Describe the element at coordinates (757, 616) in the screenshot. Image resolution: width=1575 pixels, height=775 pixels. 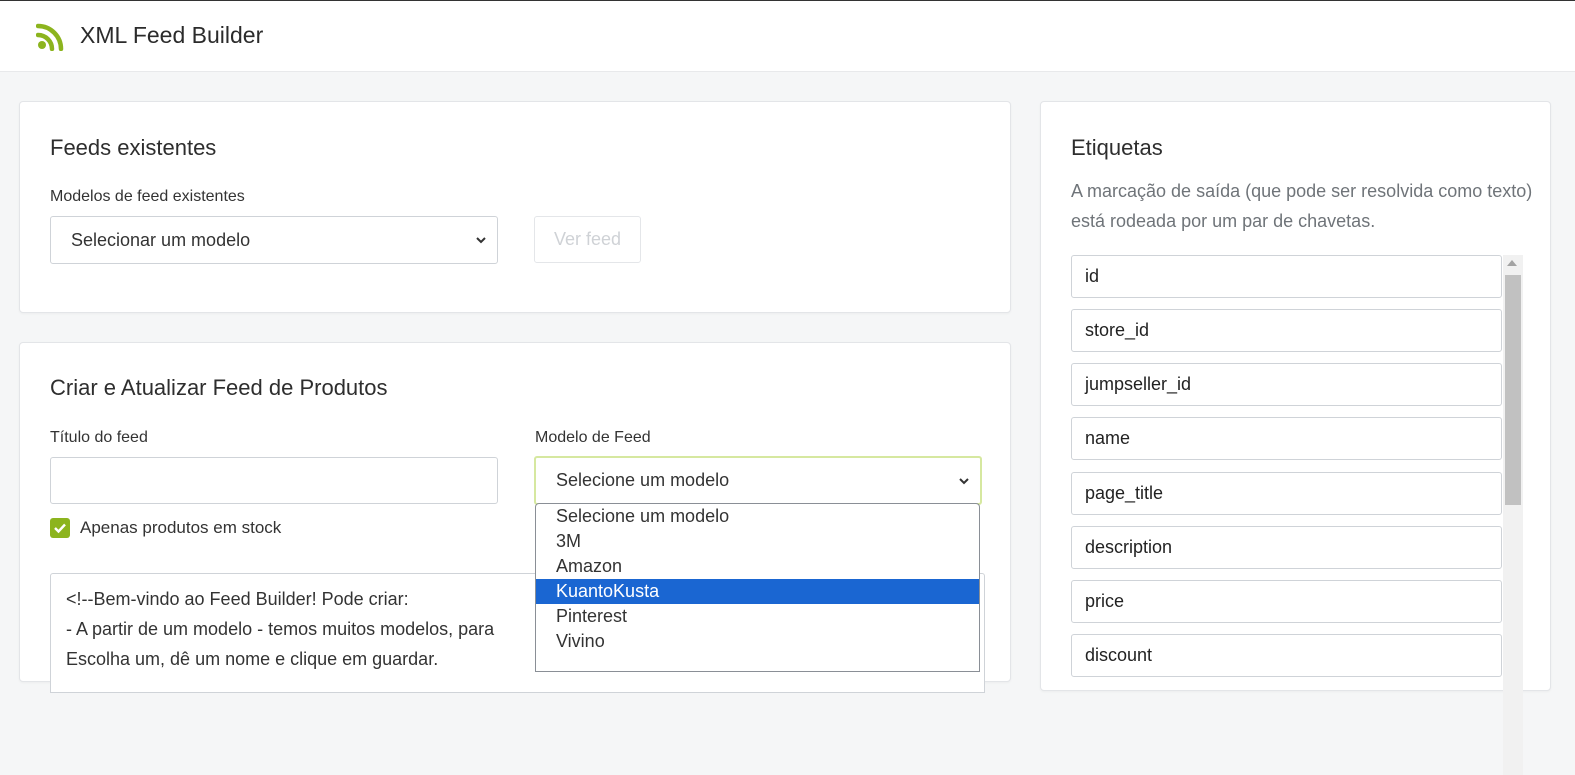
I see `dropdown-option: Pinterest` at that location.